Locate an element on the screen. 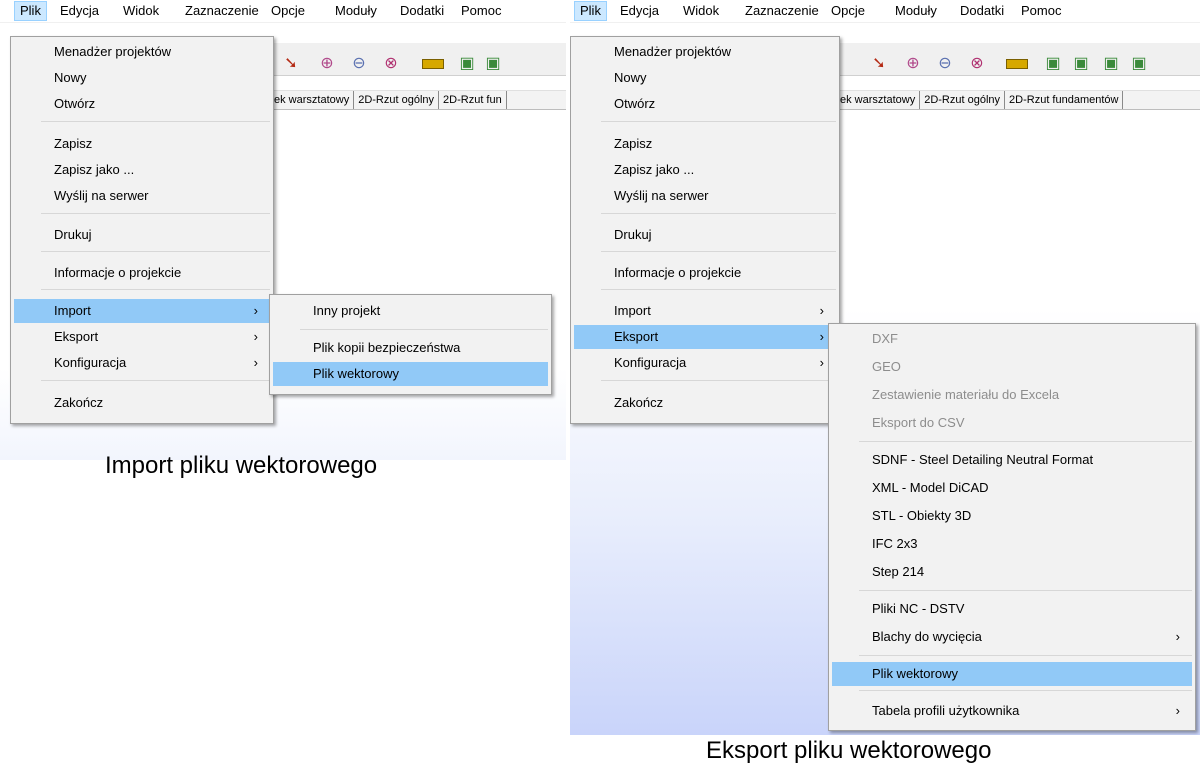 The image size is (1200, 774). submenu-item-blachy-label: Blachy do wycięcia is located at coordinates (927, 636).